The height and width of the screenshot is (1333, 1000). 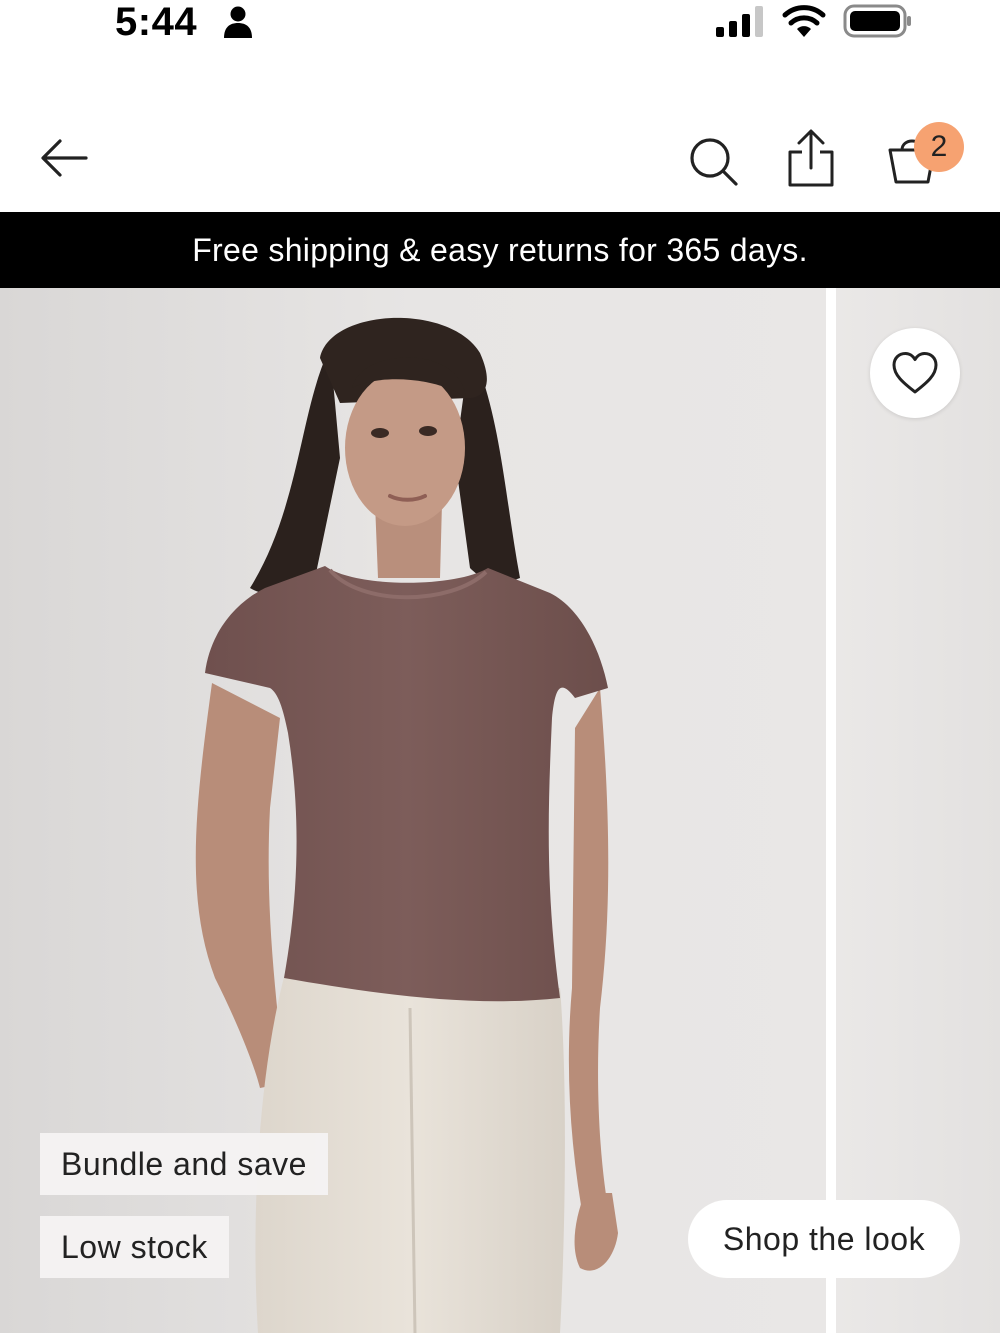 I want to click on battery-icon, so click(x=877, y=21).